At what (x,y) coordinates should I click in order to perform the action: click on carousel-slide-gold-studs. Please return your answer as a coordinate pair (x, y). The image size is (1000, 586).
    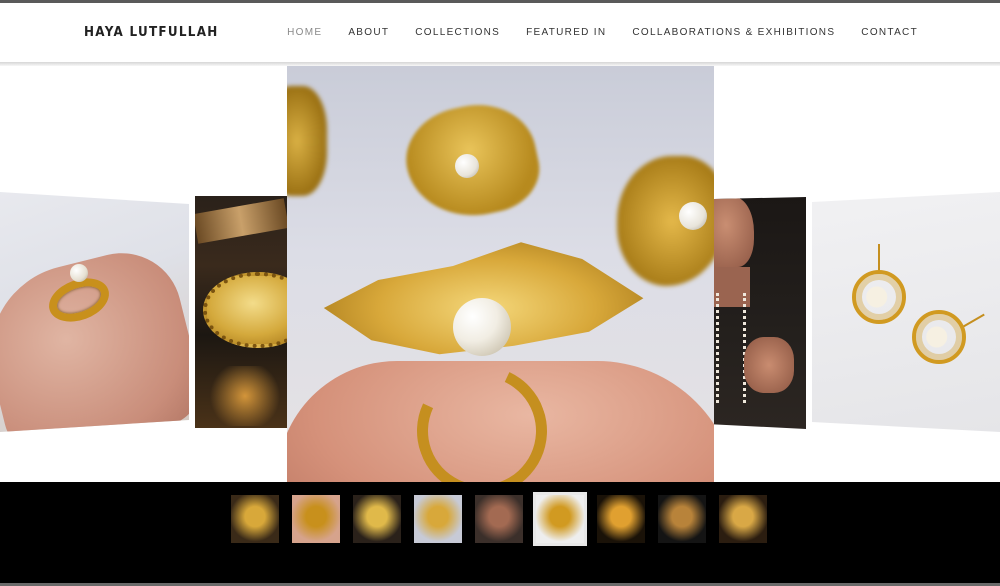
    Looking at the image, I should click on (906, 312).